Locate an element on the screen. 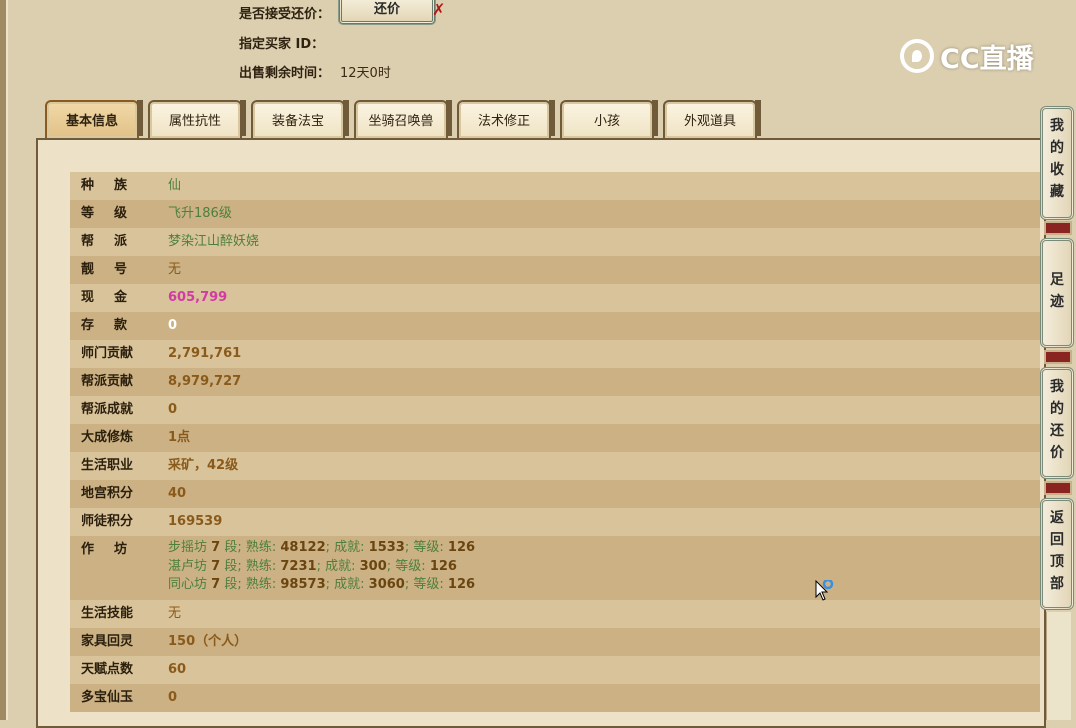 The width and height of the screenshot is (1076, 728). row-value: 飞升186级 is located at coordinates (200, 213).